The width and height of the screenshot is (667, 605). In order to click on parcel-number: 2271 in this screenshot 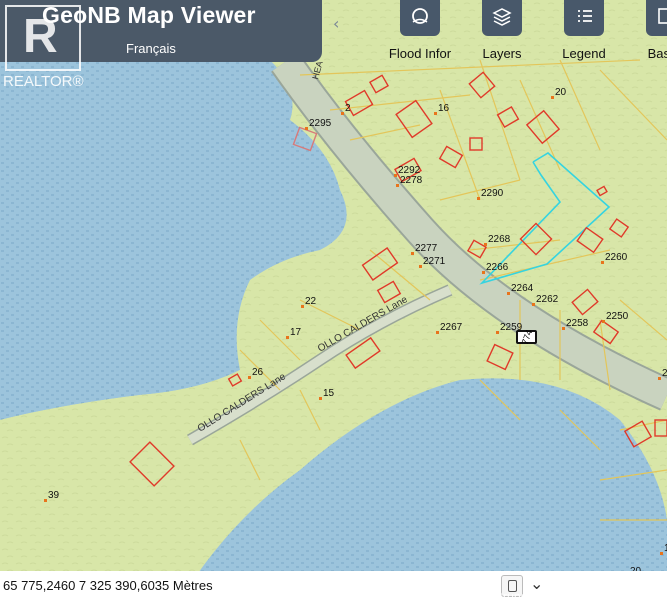, I will do `click(434, 261)`.